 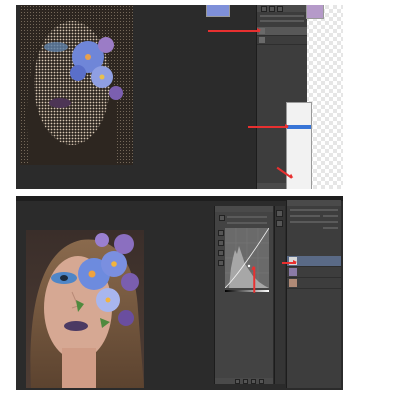 What do you see at coordinates (268, 126) in the screenshot?
I see `red-arrow-menu` at bounding box center [268, 126].